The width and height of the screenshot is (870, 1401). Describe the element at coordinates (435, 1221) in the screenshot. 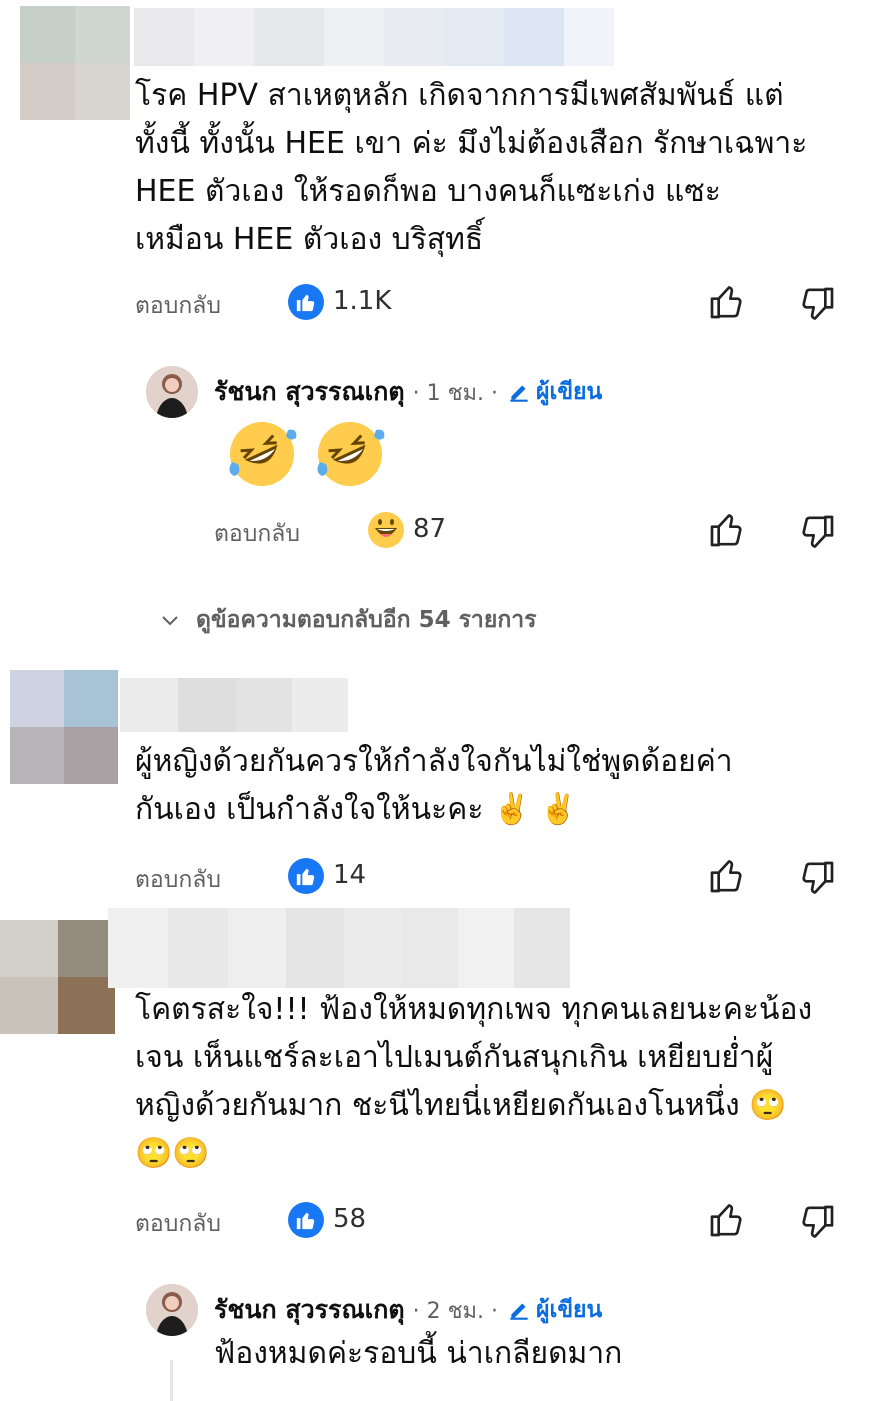

I see `comment-actions: ตอบกลับ 58` at that location.